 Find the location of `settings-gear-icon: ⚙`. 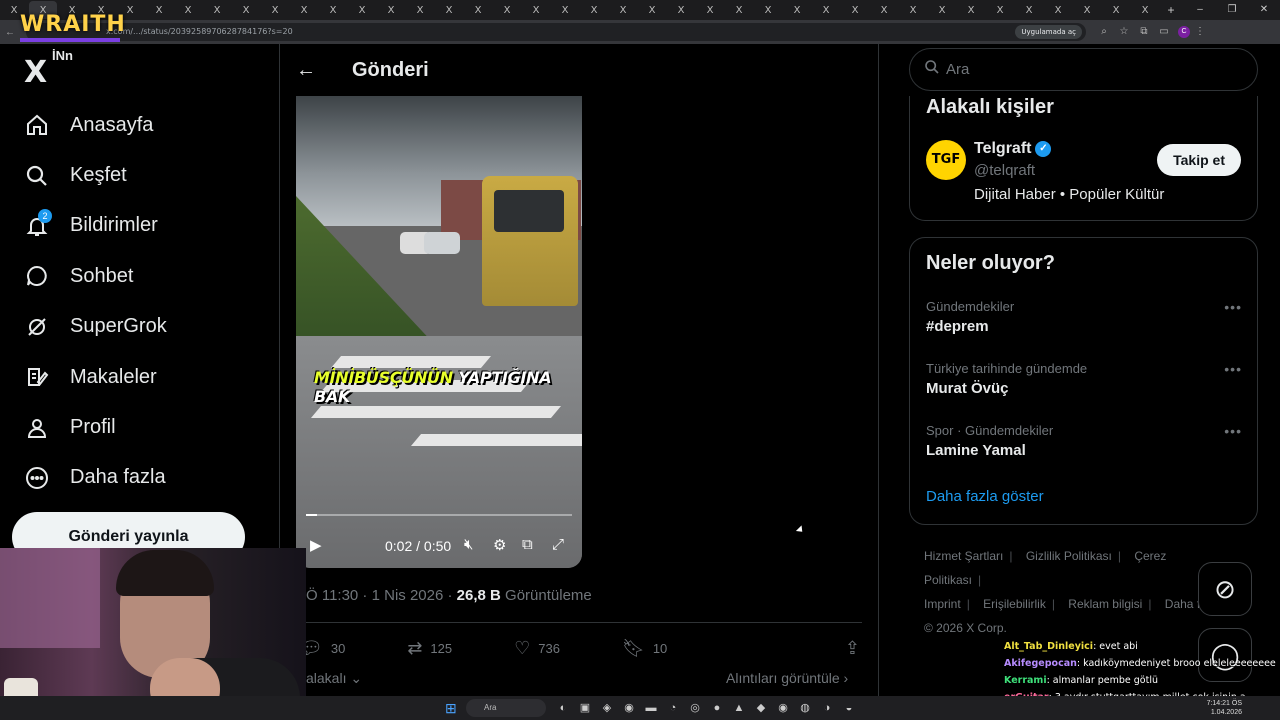

settings-gear-icon: ⚙ is located at coordinates (499, 545).